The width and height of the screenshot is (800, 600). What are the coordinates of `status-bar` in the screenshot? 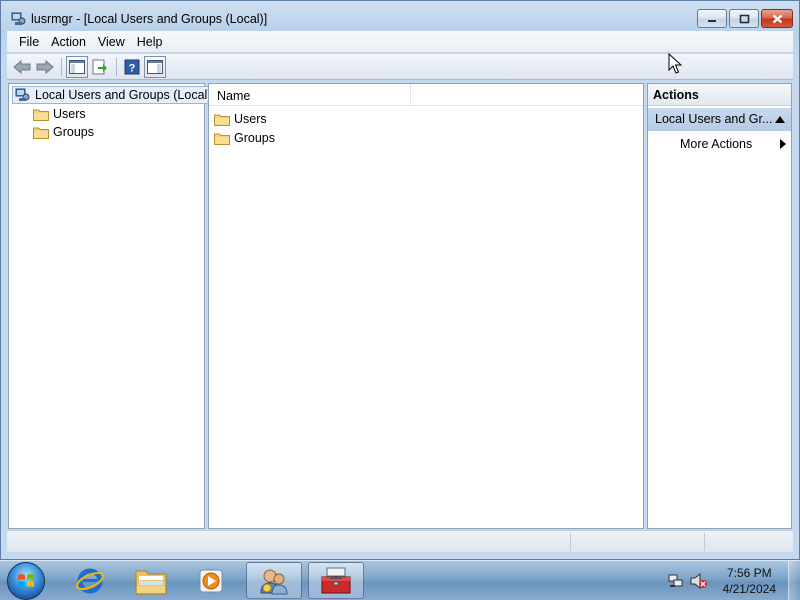 It's located at (400, 541).